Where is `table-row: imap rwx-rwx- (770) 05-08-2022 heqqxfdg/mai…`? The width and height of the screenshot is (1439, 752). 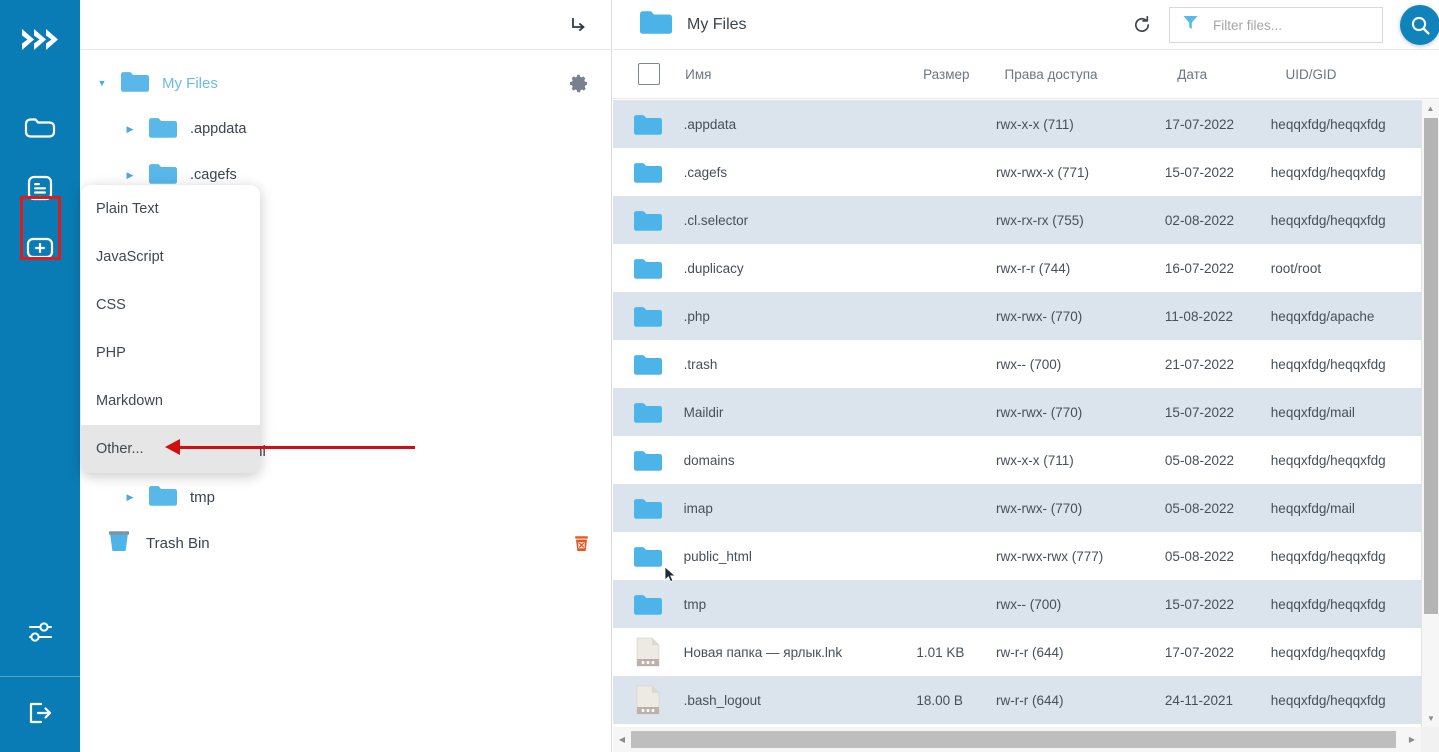
table-row: imap rwx-rwx- (770) 05-08-2022 heqqxfdg/mai… is located at coordinates (1017, 508).